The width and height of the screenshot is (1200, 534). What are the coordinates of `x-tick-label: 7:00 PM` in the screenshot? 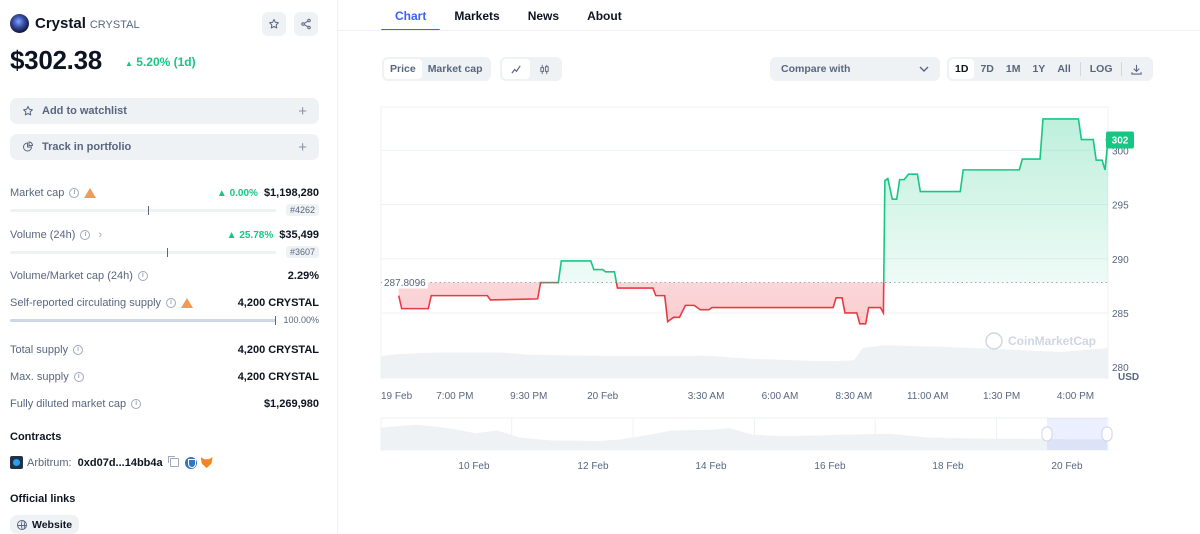 It's located at (454, 396).